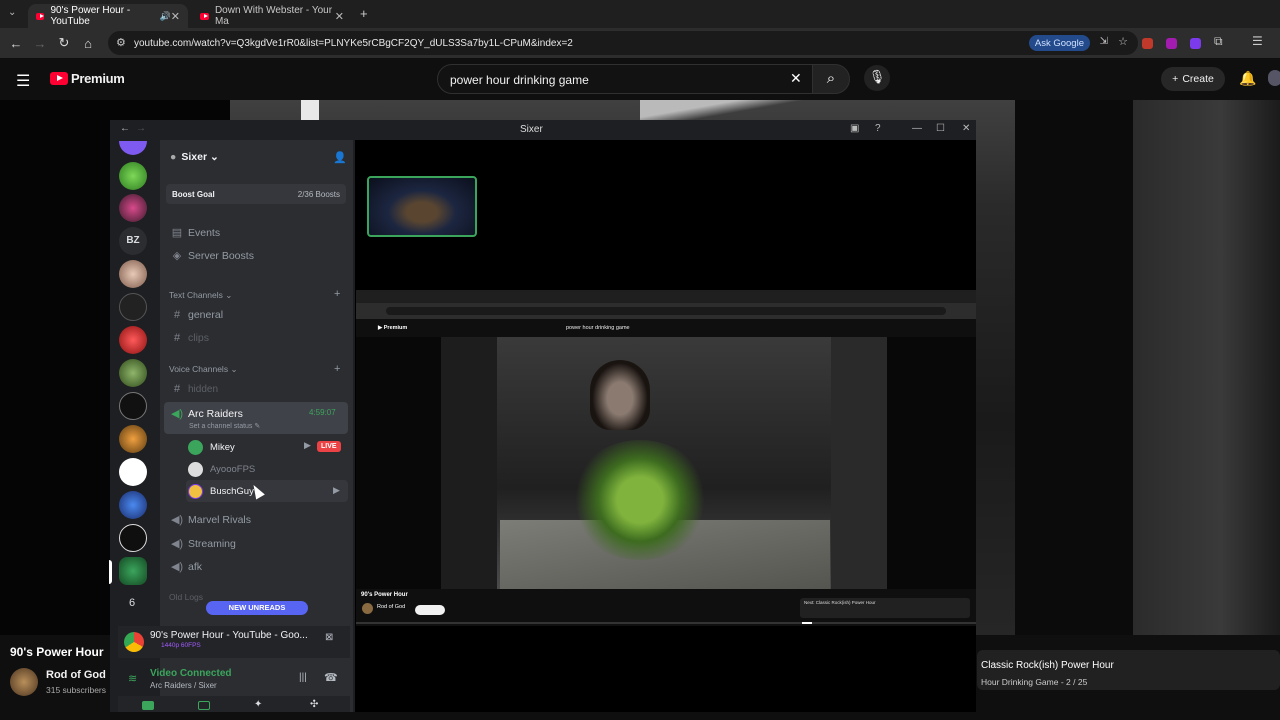  Describe the element at coordinates (796, 78) in the screenshot. I see `clear-search-icon: ✕` at that location.